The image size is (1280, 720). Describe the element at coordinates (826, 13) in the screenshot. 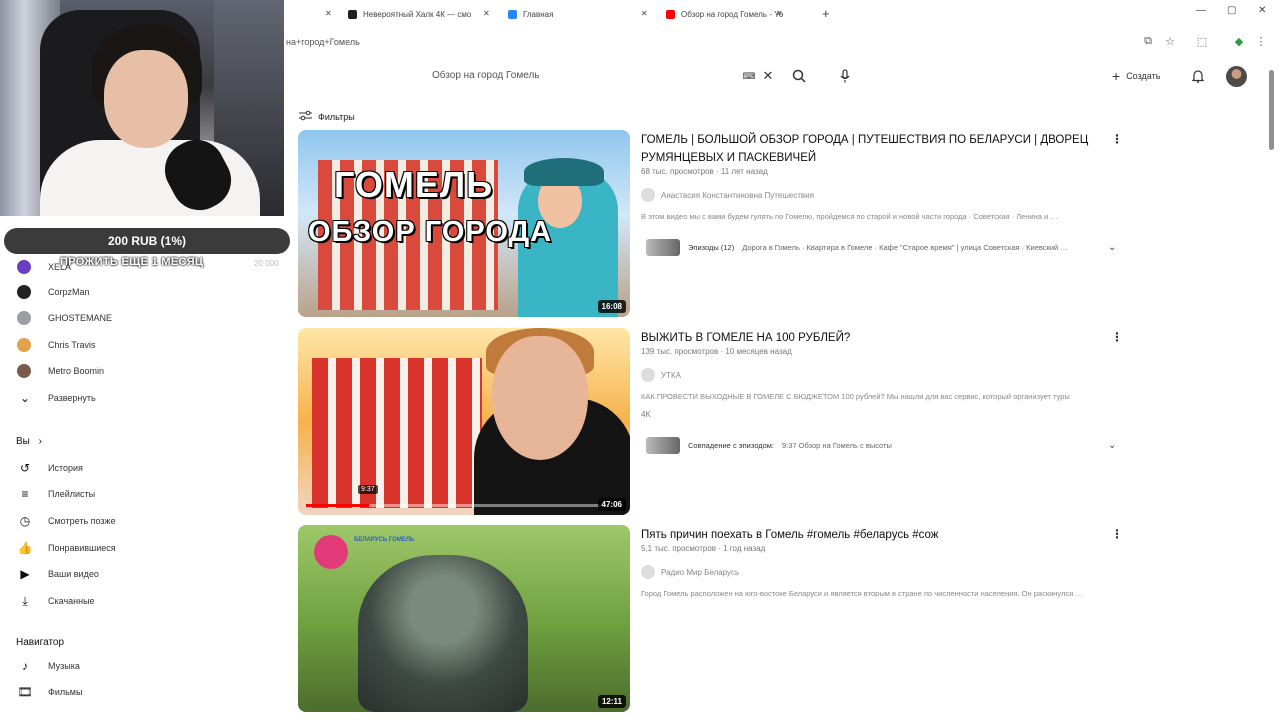

I see `new-tab-icon: +` at that location.